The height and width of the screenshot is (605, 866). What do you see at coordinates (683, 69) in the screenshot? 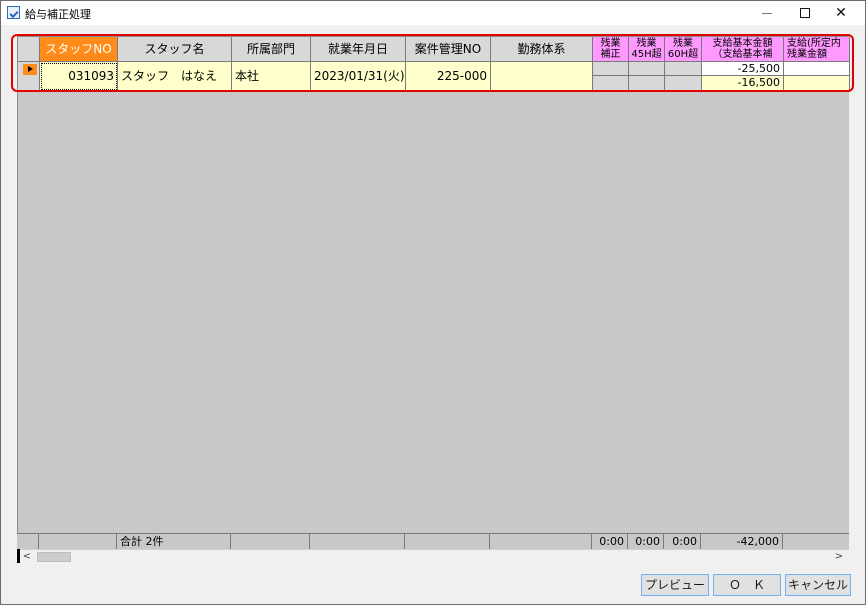
I see `cell-ot-60h-top` at bounding box center [683, 69].